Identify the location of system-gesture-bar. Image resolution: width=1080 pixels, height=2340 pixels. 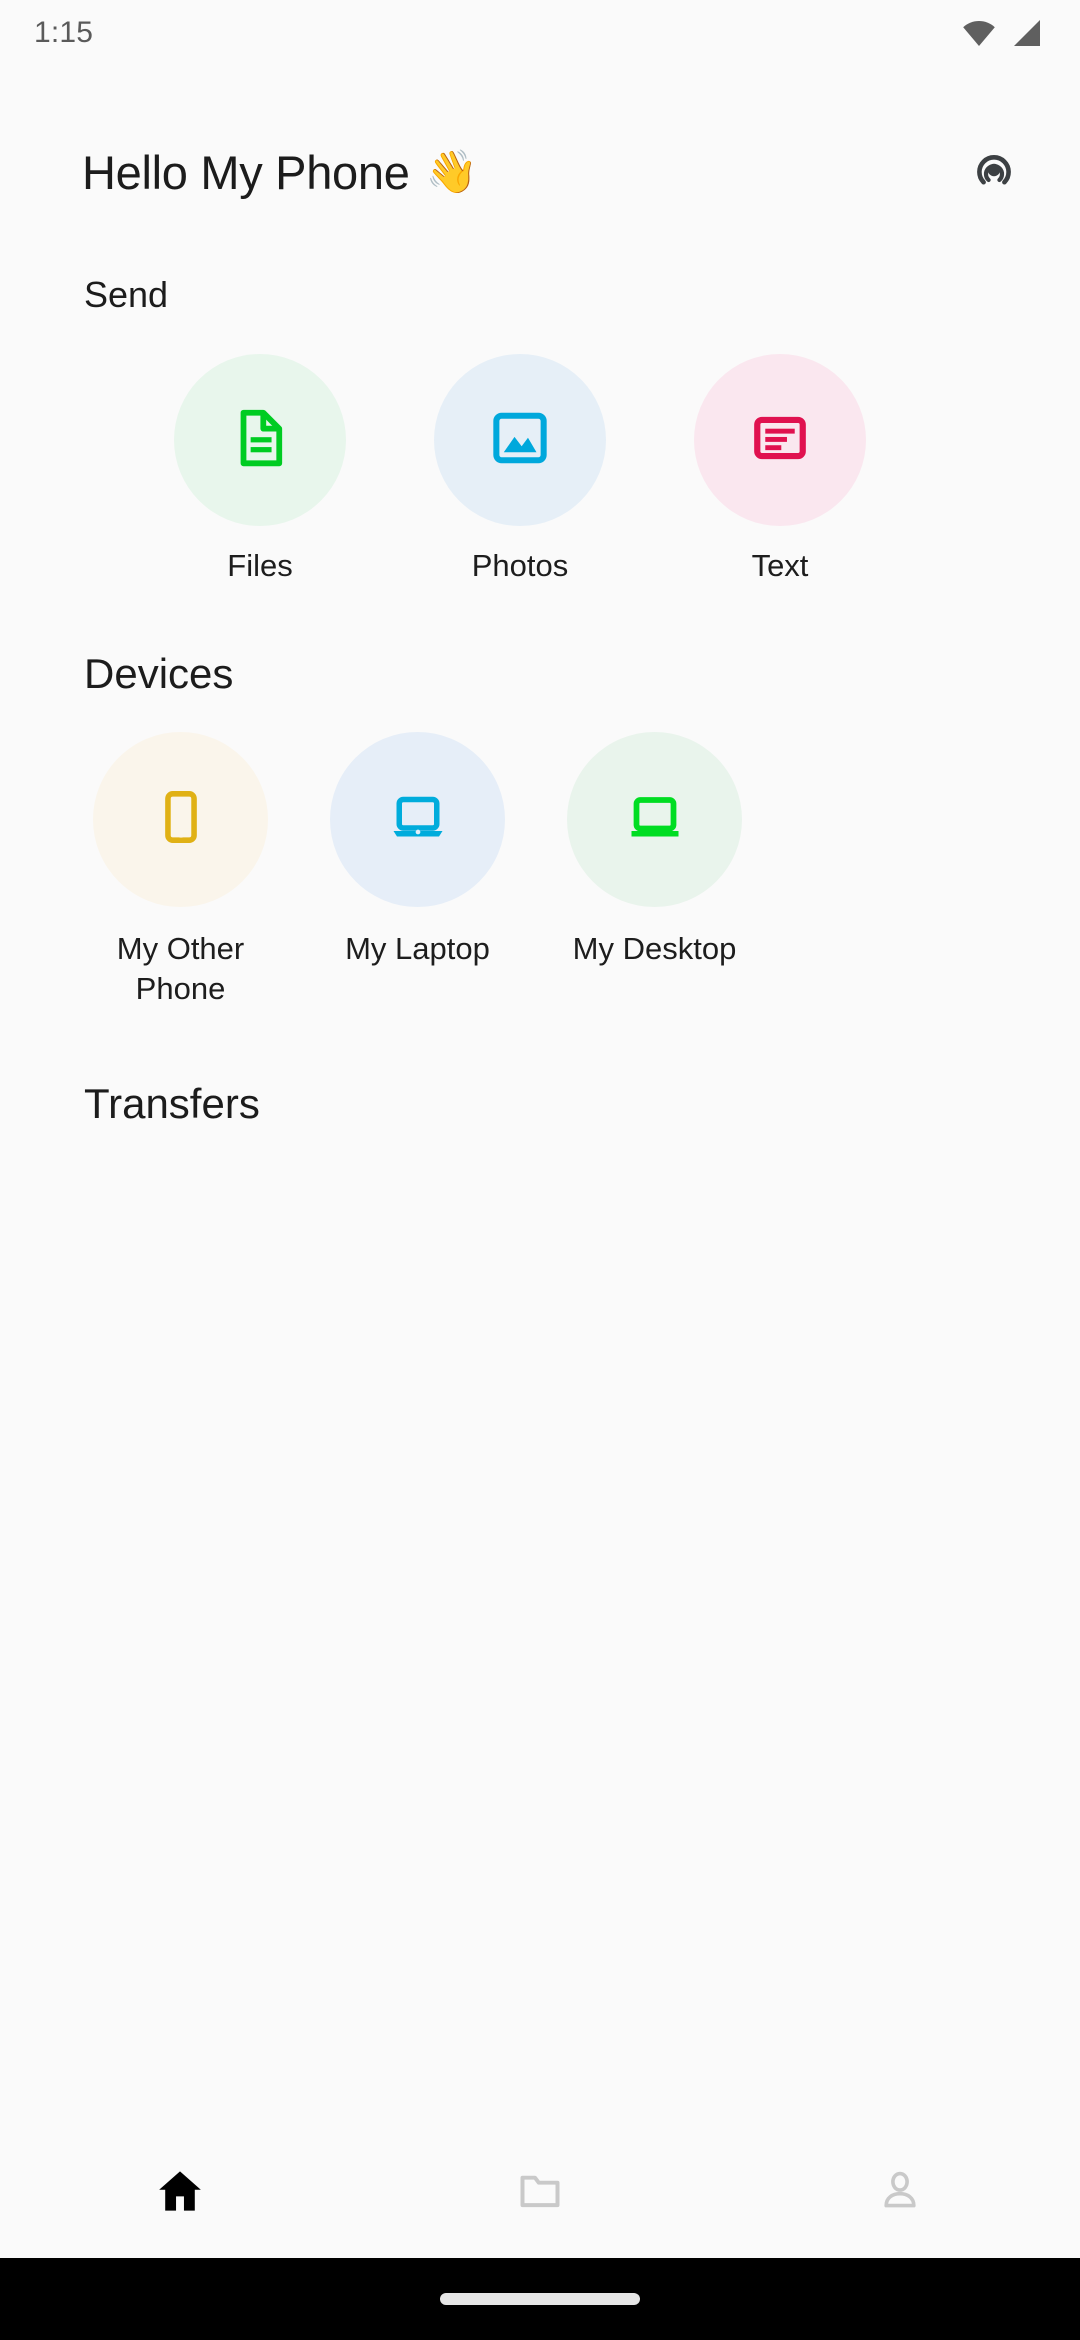
(540, 2299).